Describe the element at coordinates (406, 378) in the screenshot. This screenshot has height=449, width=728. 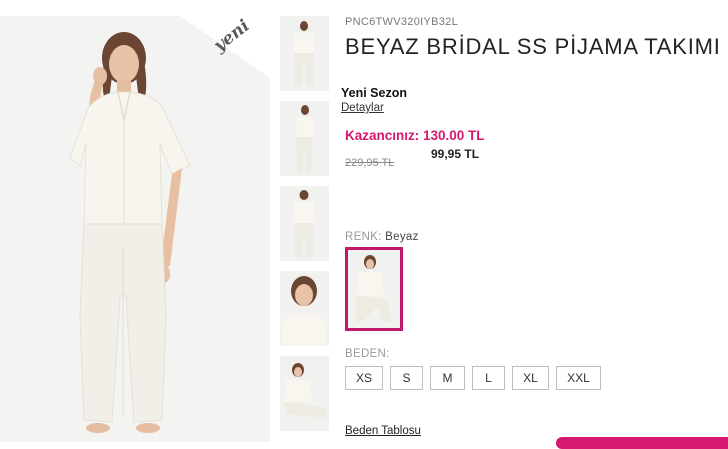
I see `size-option-s: S` at that location.